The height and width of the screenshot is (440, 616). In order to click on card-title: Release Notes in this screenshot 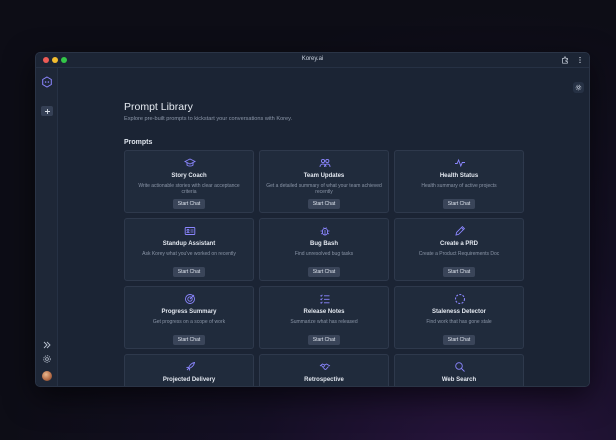, I will do `click(324, 312)`.